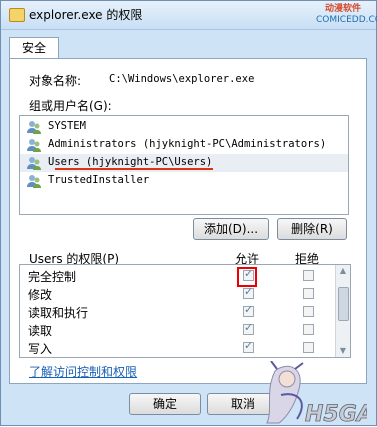 This screenshot has width=377, height=427. Describe the element at coordinates (55, 81) in the screenshot. I see `object-name-label: 对象名称:` at that location.